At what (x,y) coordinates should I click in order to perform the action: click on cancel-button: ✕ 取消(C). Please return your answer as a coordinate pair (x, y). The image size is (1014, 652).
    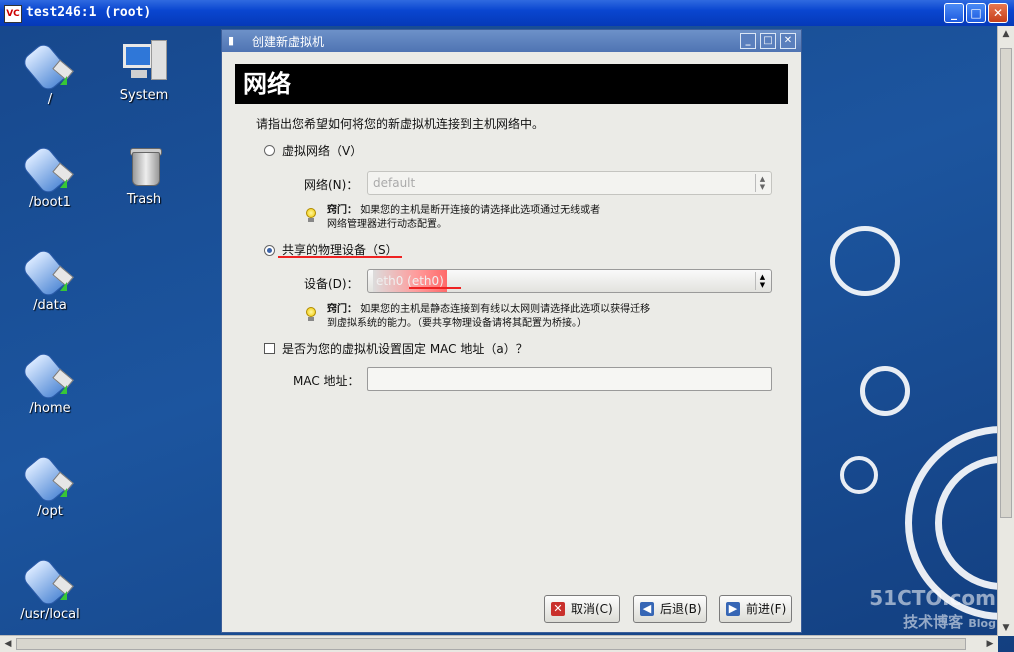
    Looking at the image, I should click on (582, 609).